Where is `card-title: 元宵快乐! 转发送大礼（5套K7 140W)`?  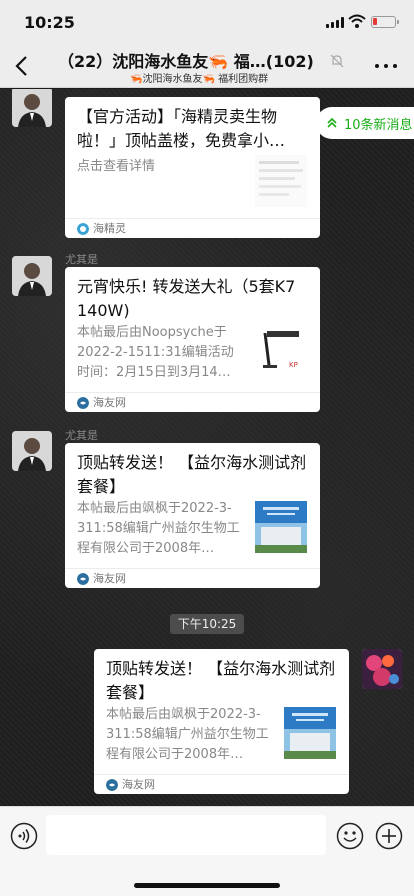 card-title: 元宵快乐! 转发送大礼（5套K7 140W) is located at coordinates (186, 298).